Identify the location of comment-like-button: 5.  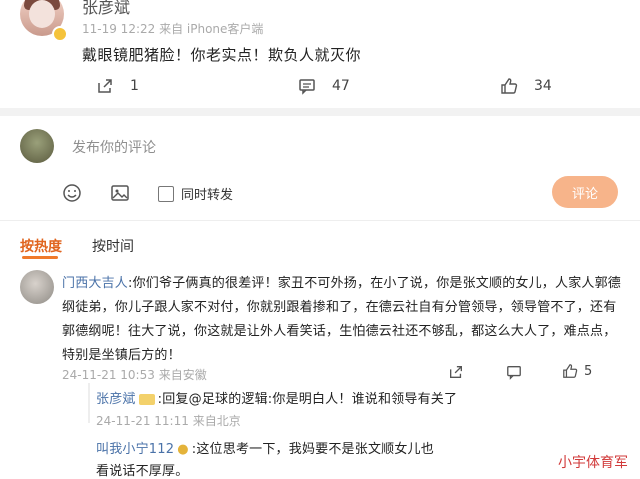
(577, 371).